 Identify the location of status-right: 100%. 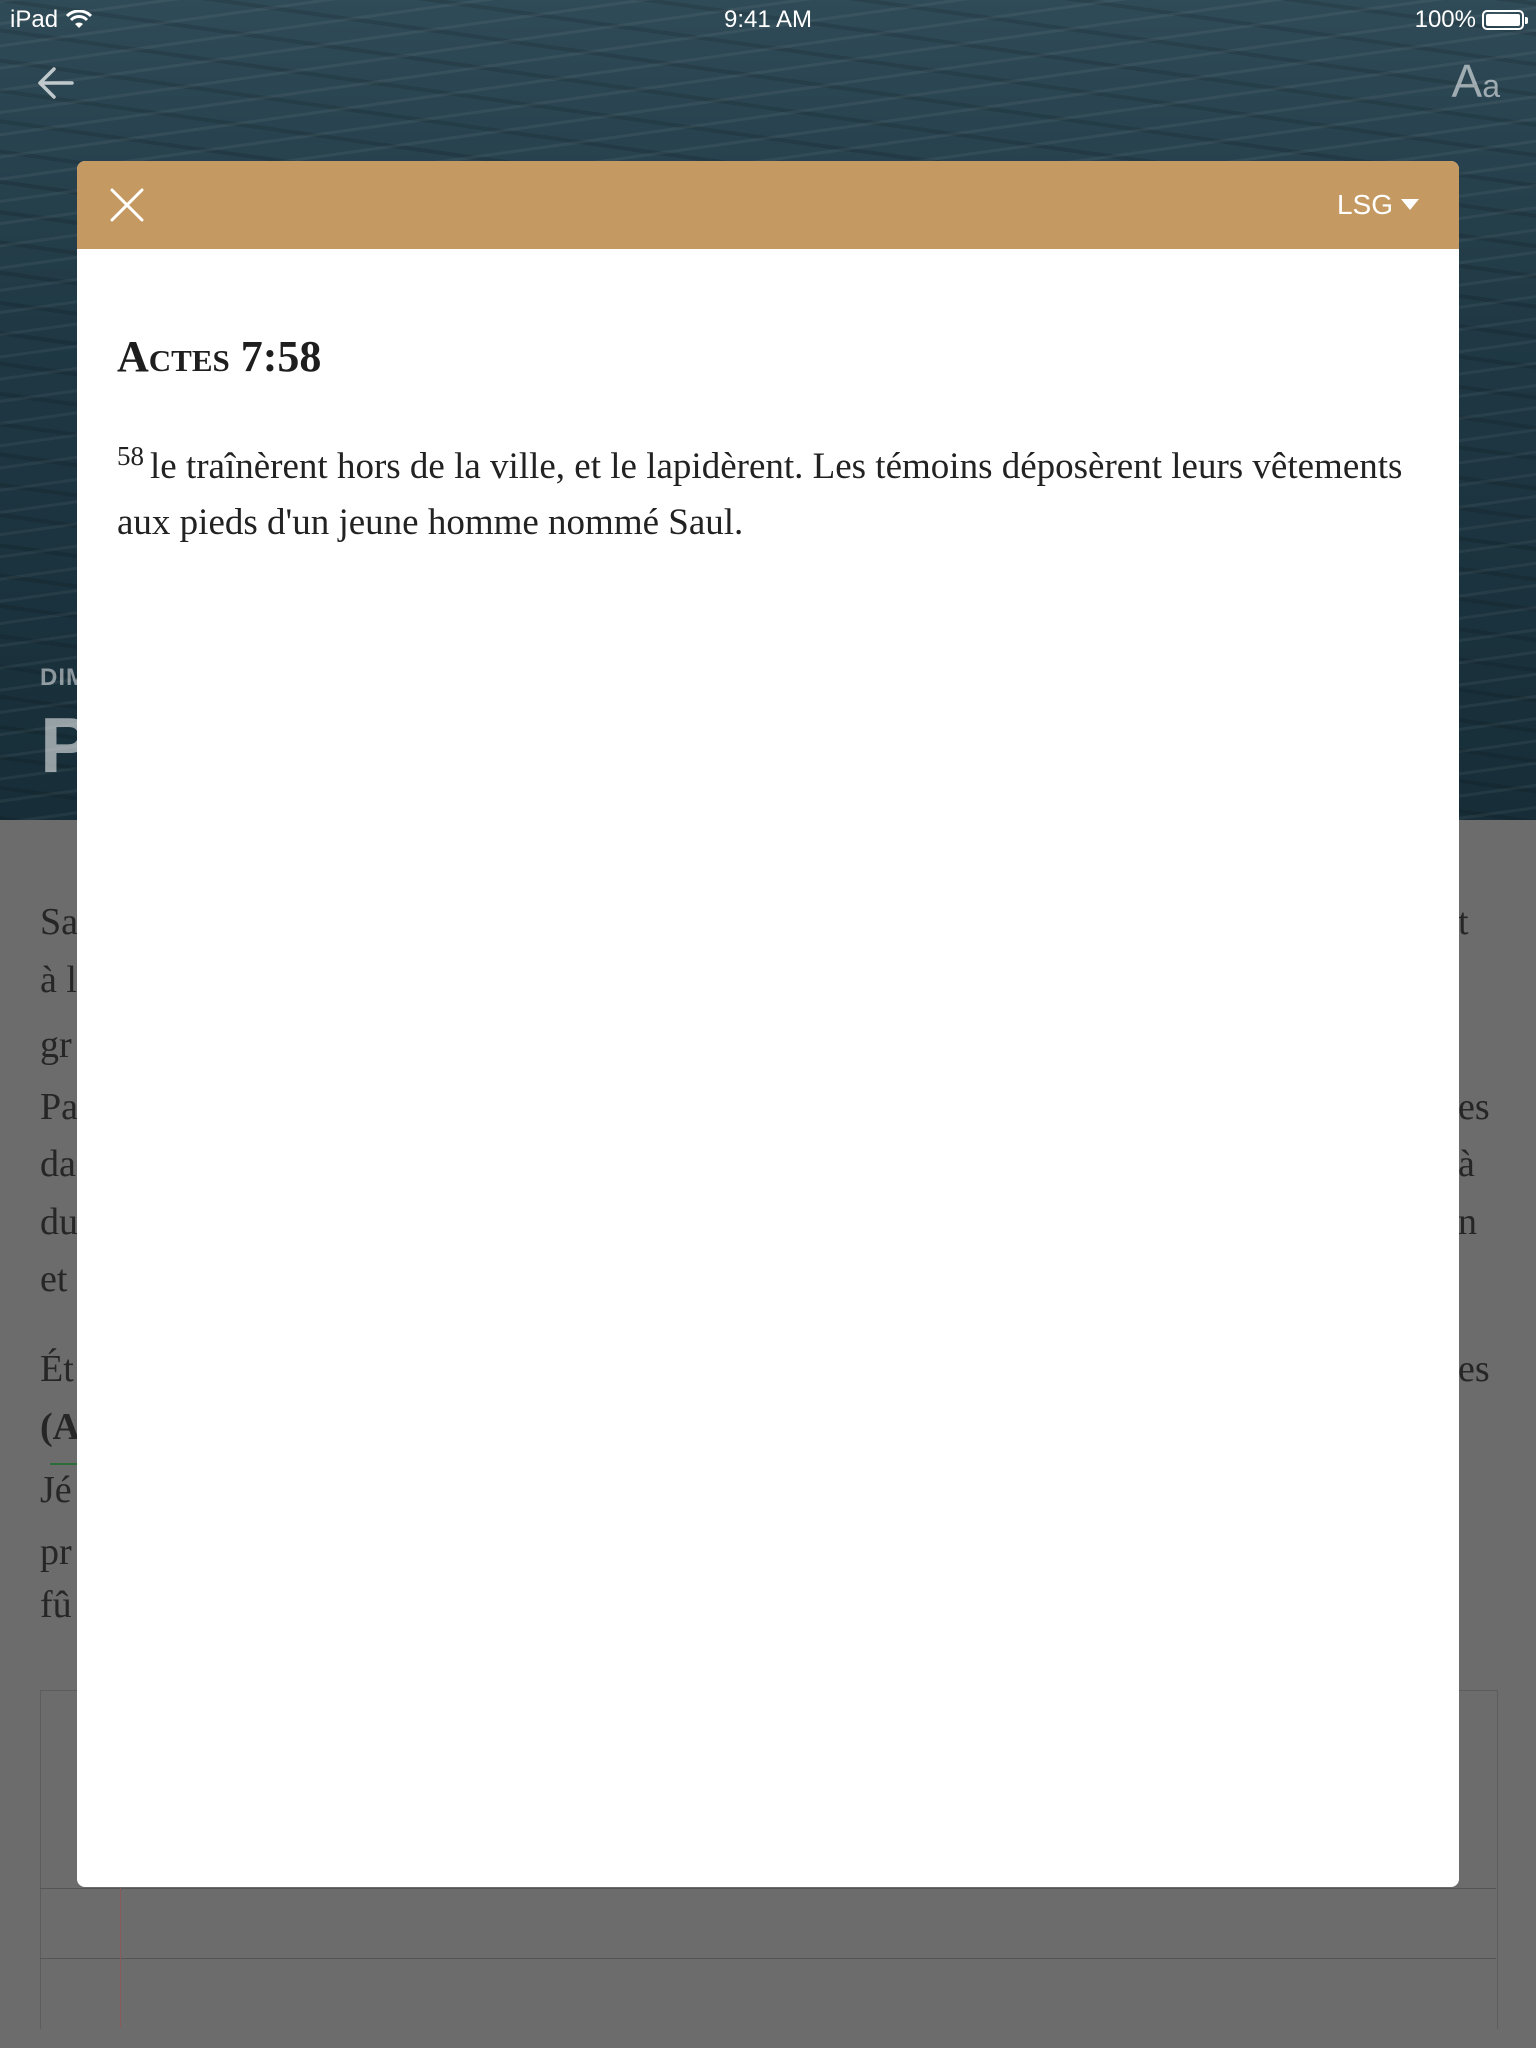
(1471, 20).